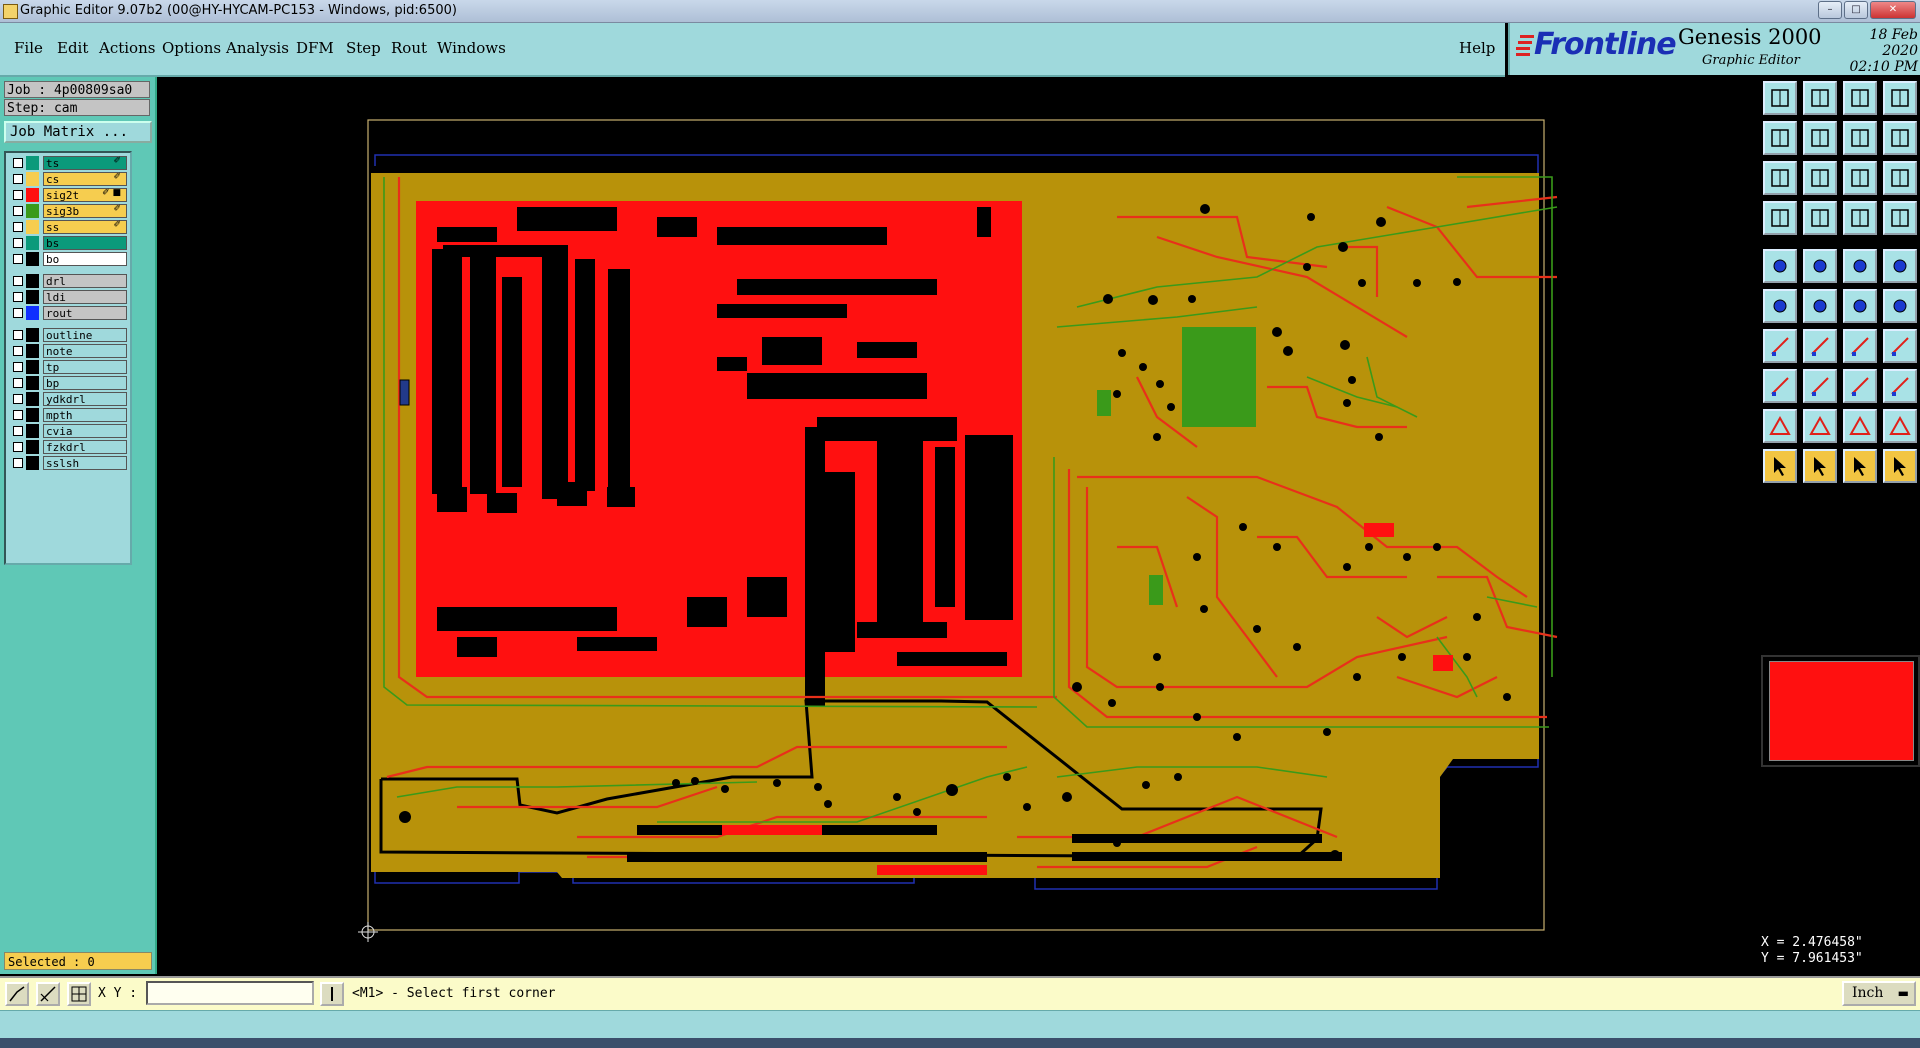  Describe the element at coordinates (79, 994) in the screenshot. I see `grid-mode-button` at that location.